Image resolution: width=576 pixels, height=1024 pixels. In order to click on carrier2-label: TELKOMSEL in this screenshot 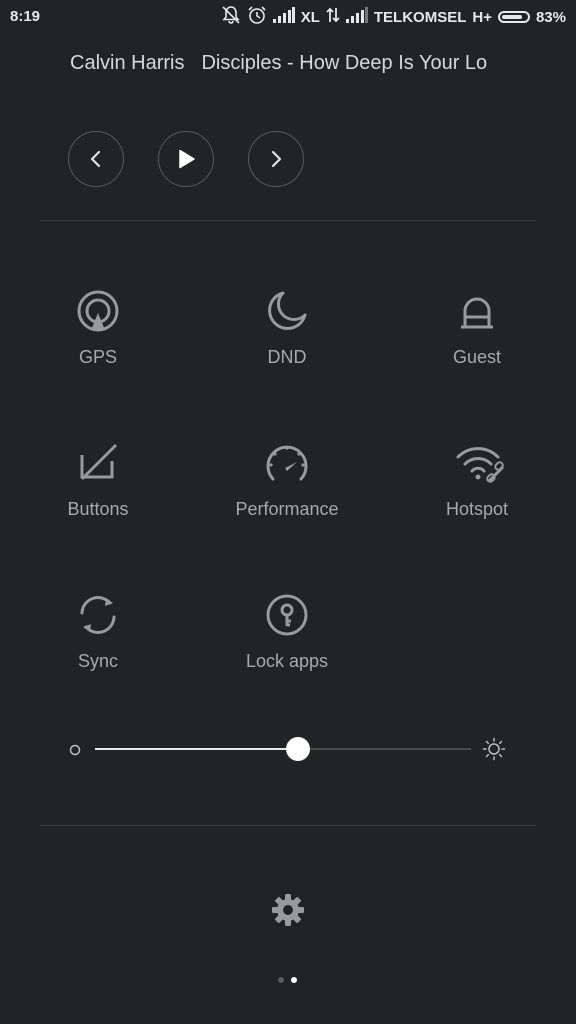, I will do `click(420, 17)`.